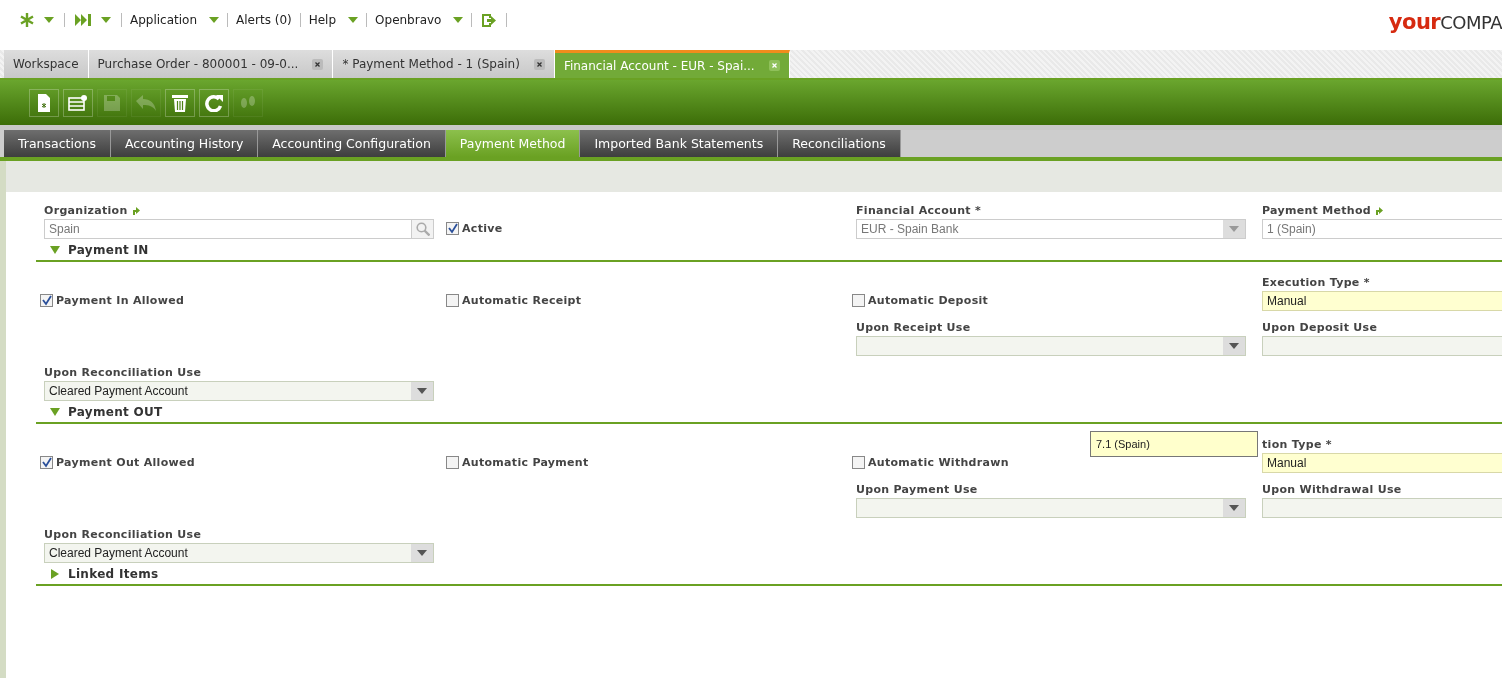 The width and height of the screenshot is (1502, 678). What do you see at coordinates (1382, 229) in the screenshot?
I see `input-field: 1 (Spain)` at bounding box center [1382, 229].